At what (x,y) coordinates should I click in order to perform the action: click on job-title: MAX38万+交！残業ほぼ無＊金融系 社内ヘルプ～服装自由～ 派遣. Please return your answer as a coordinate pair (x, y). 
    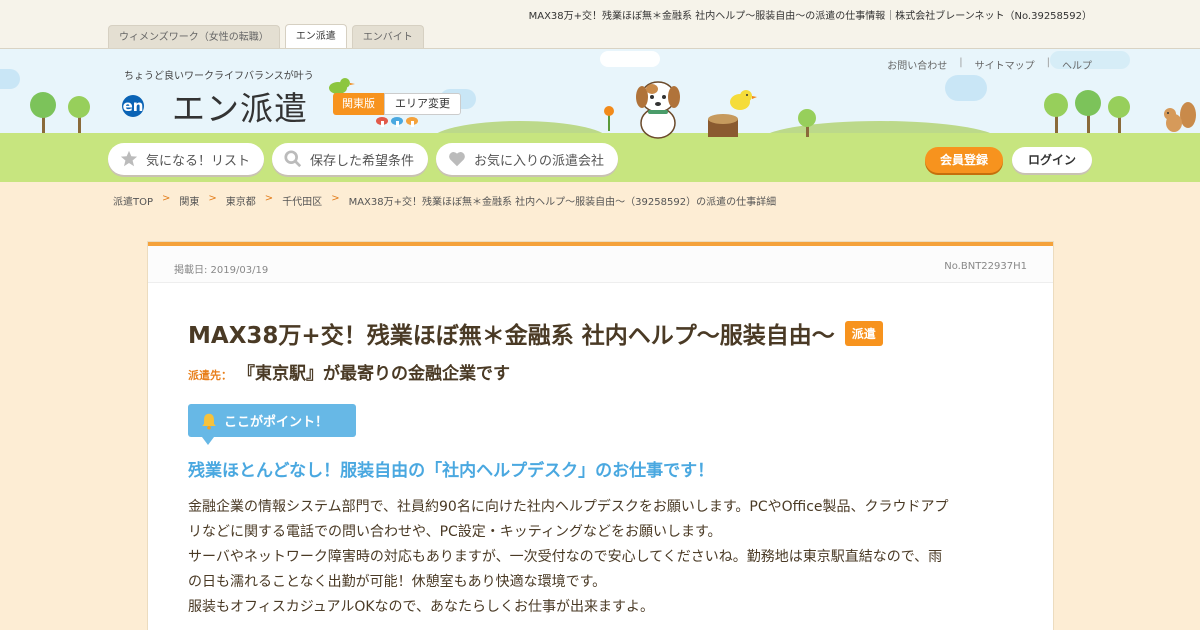
    Looking at the image, I should click on (535, 333).